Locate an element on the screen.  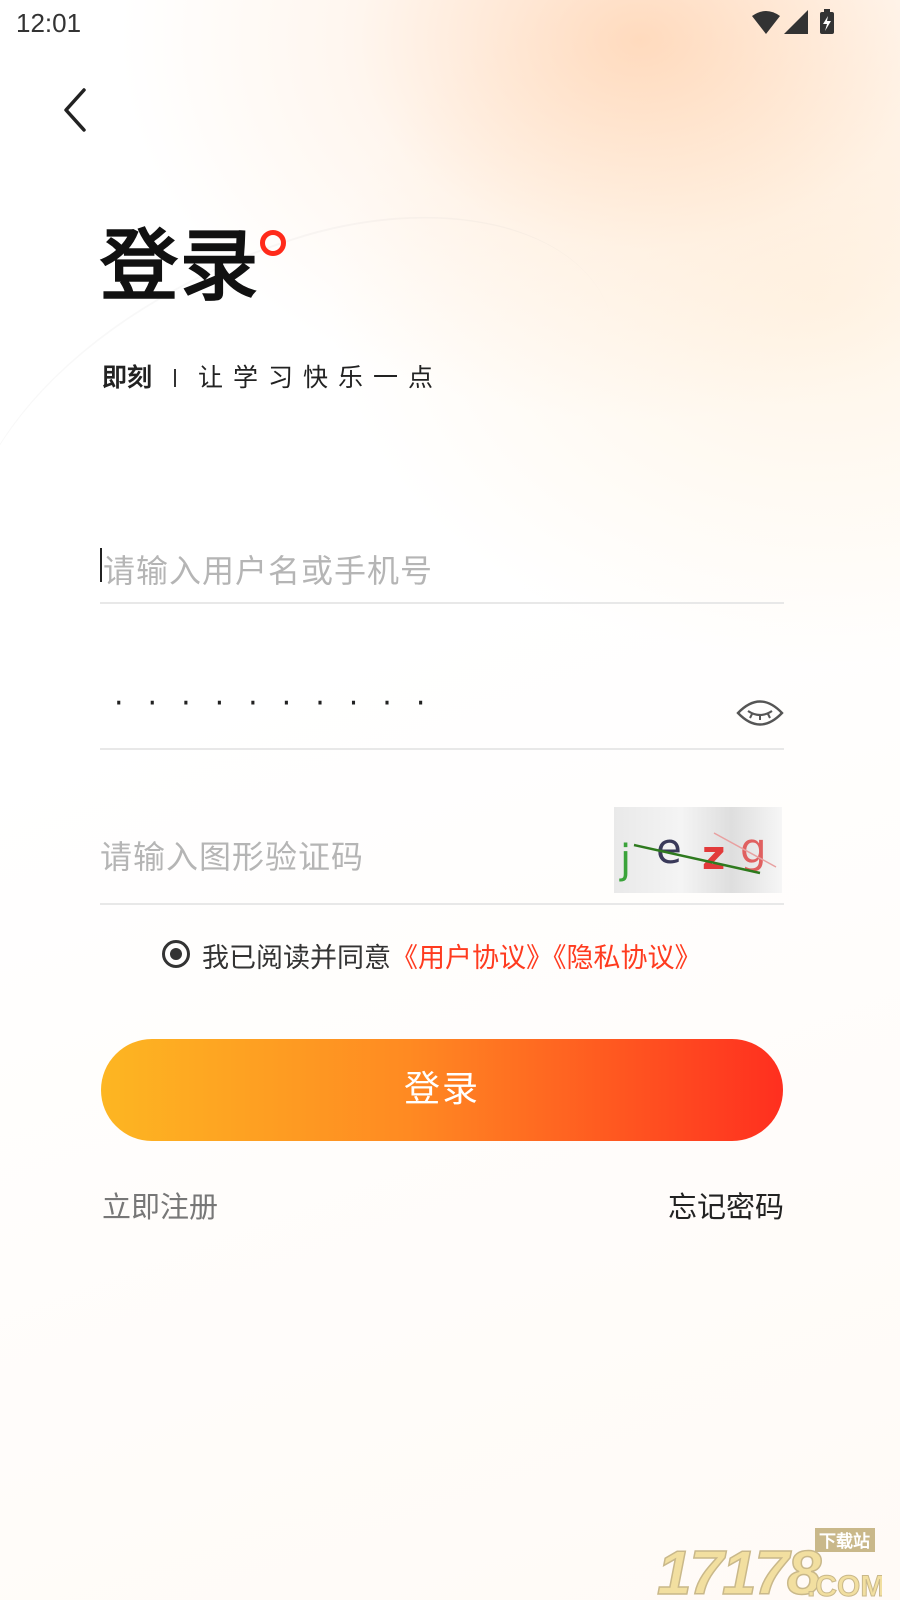
tagline: 让学习快乐一点 is located at coordinates (321, 377).